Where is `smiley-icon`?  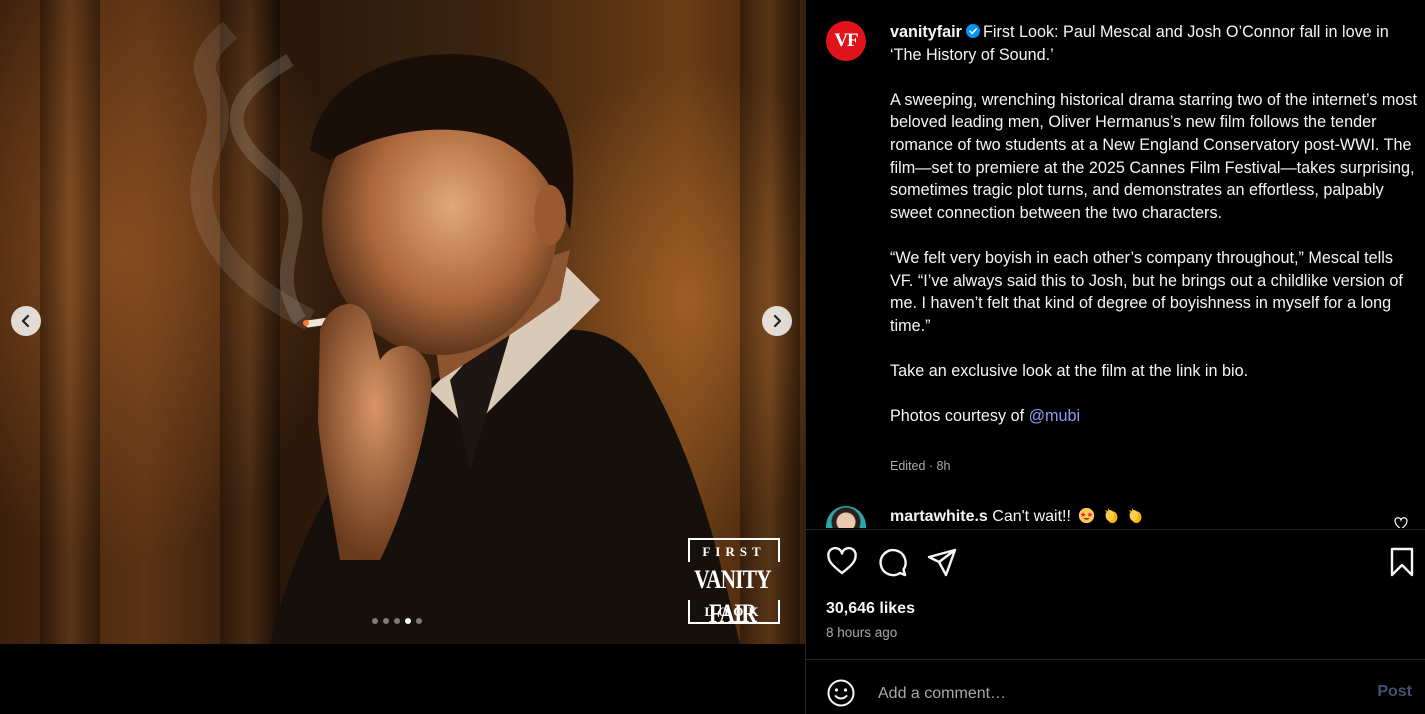
smiley-icon is located at coordinates (841, 693).